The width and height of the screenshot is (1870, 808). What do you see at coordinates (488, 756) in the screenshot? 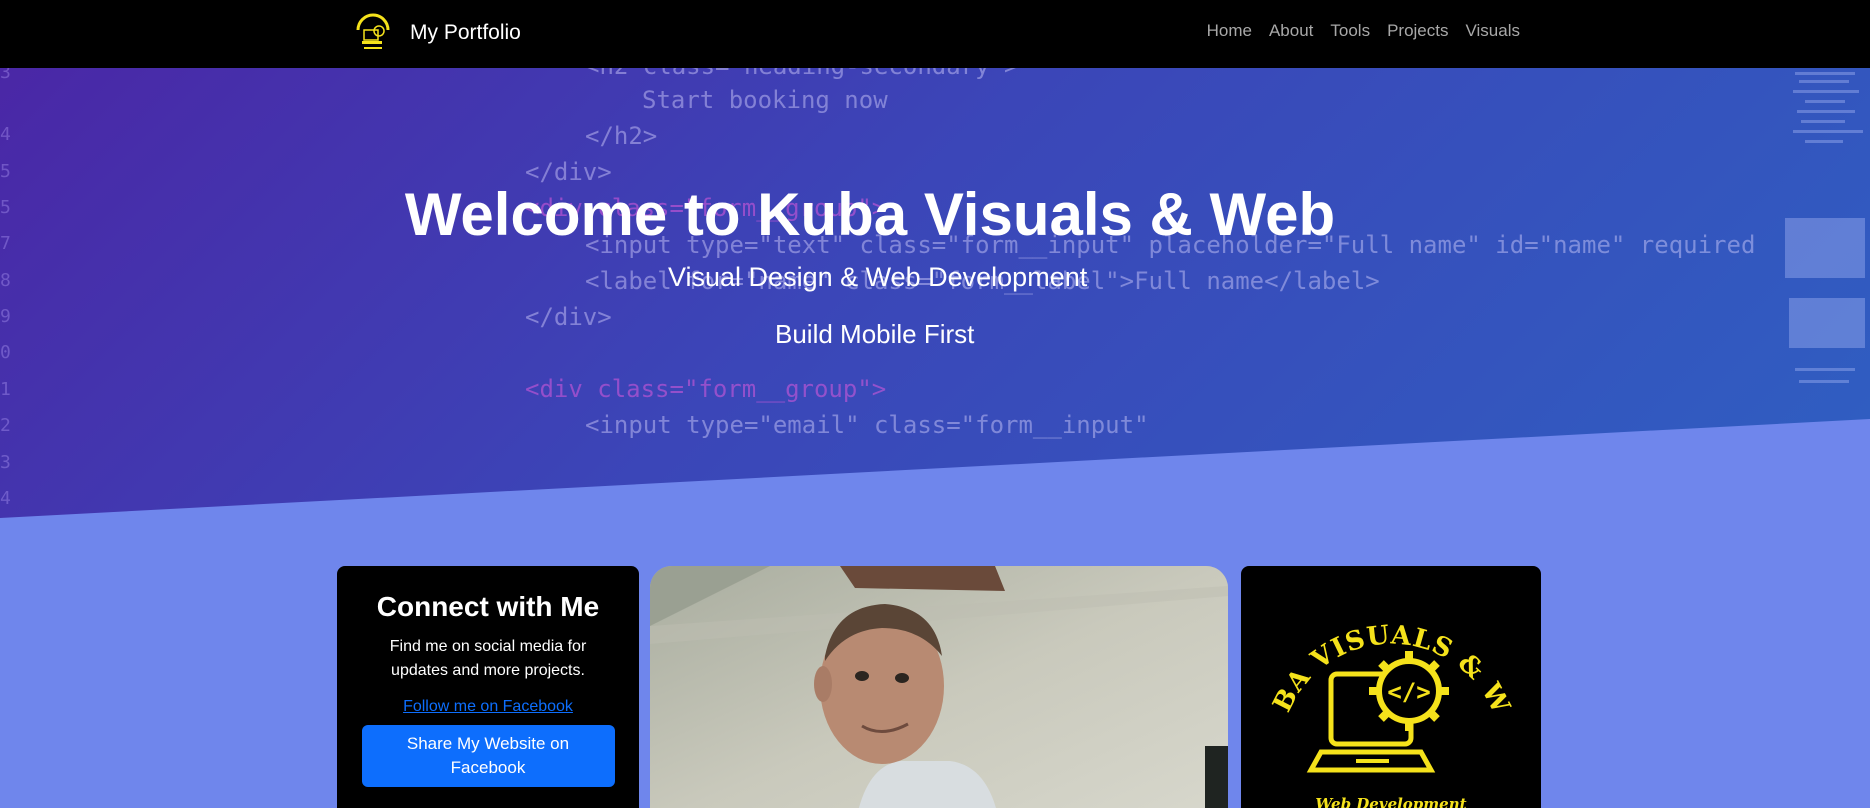
I see `share-facebook-button: Share My Website on Facebook` at bounding box center [488, 756].